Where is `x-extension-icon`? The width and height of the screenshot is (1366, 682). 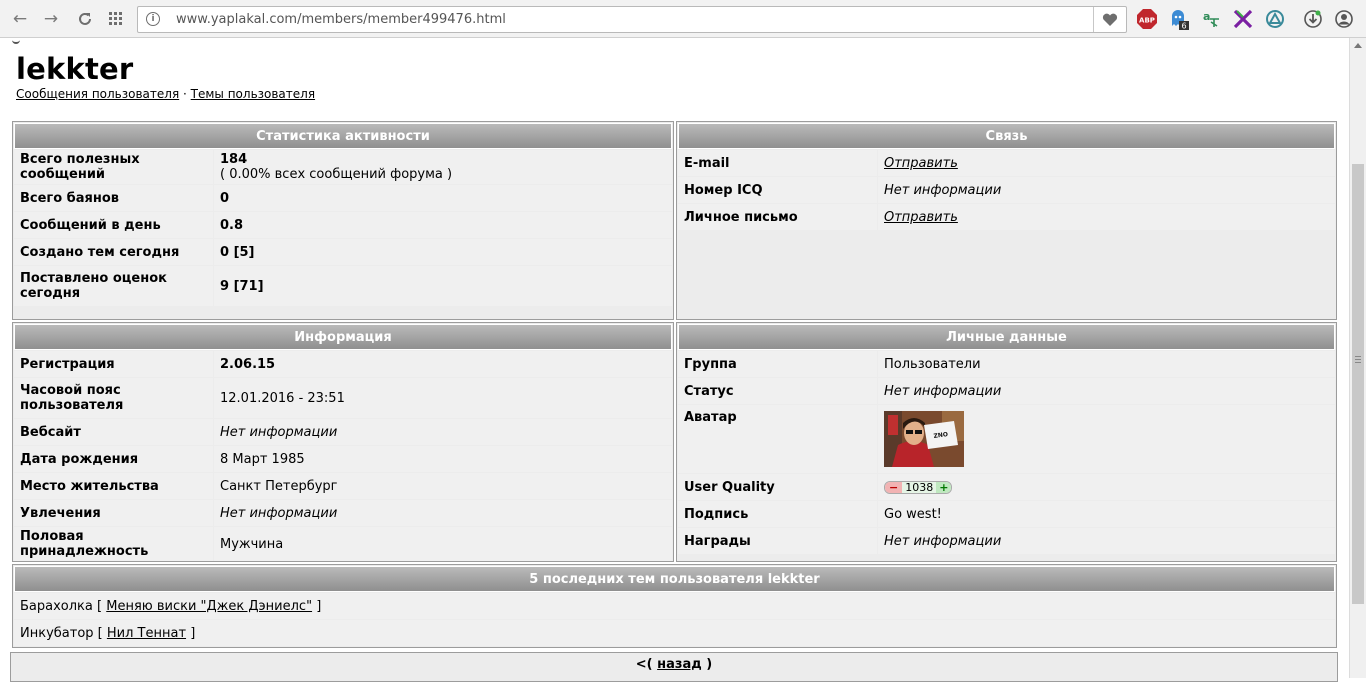
x-extension-icon is located at coordinates (1243, 19).